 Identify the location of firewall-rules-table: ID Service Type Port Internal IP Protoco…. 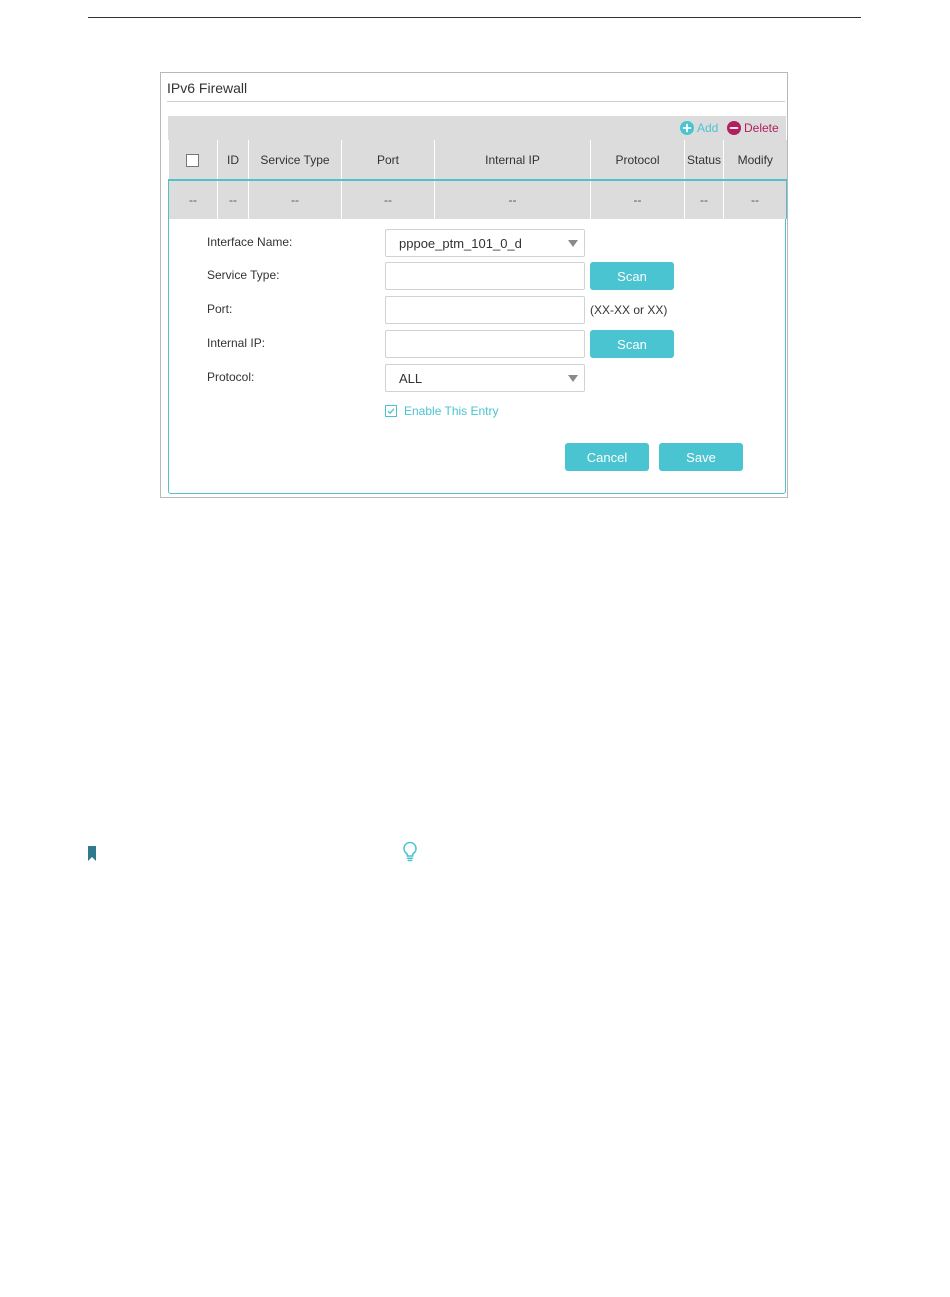
(477, 179).